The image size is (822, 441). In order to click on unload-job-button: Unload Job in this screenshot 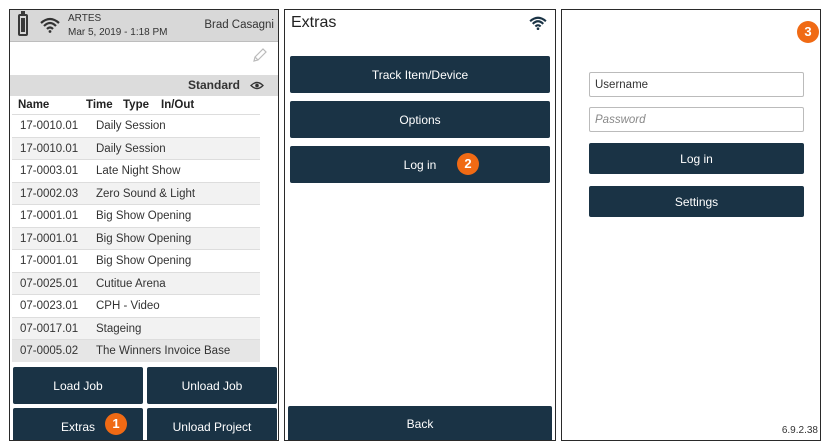, I will do `click(212, 385)`.